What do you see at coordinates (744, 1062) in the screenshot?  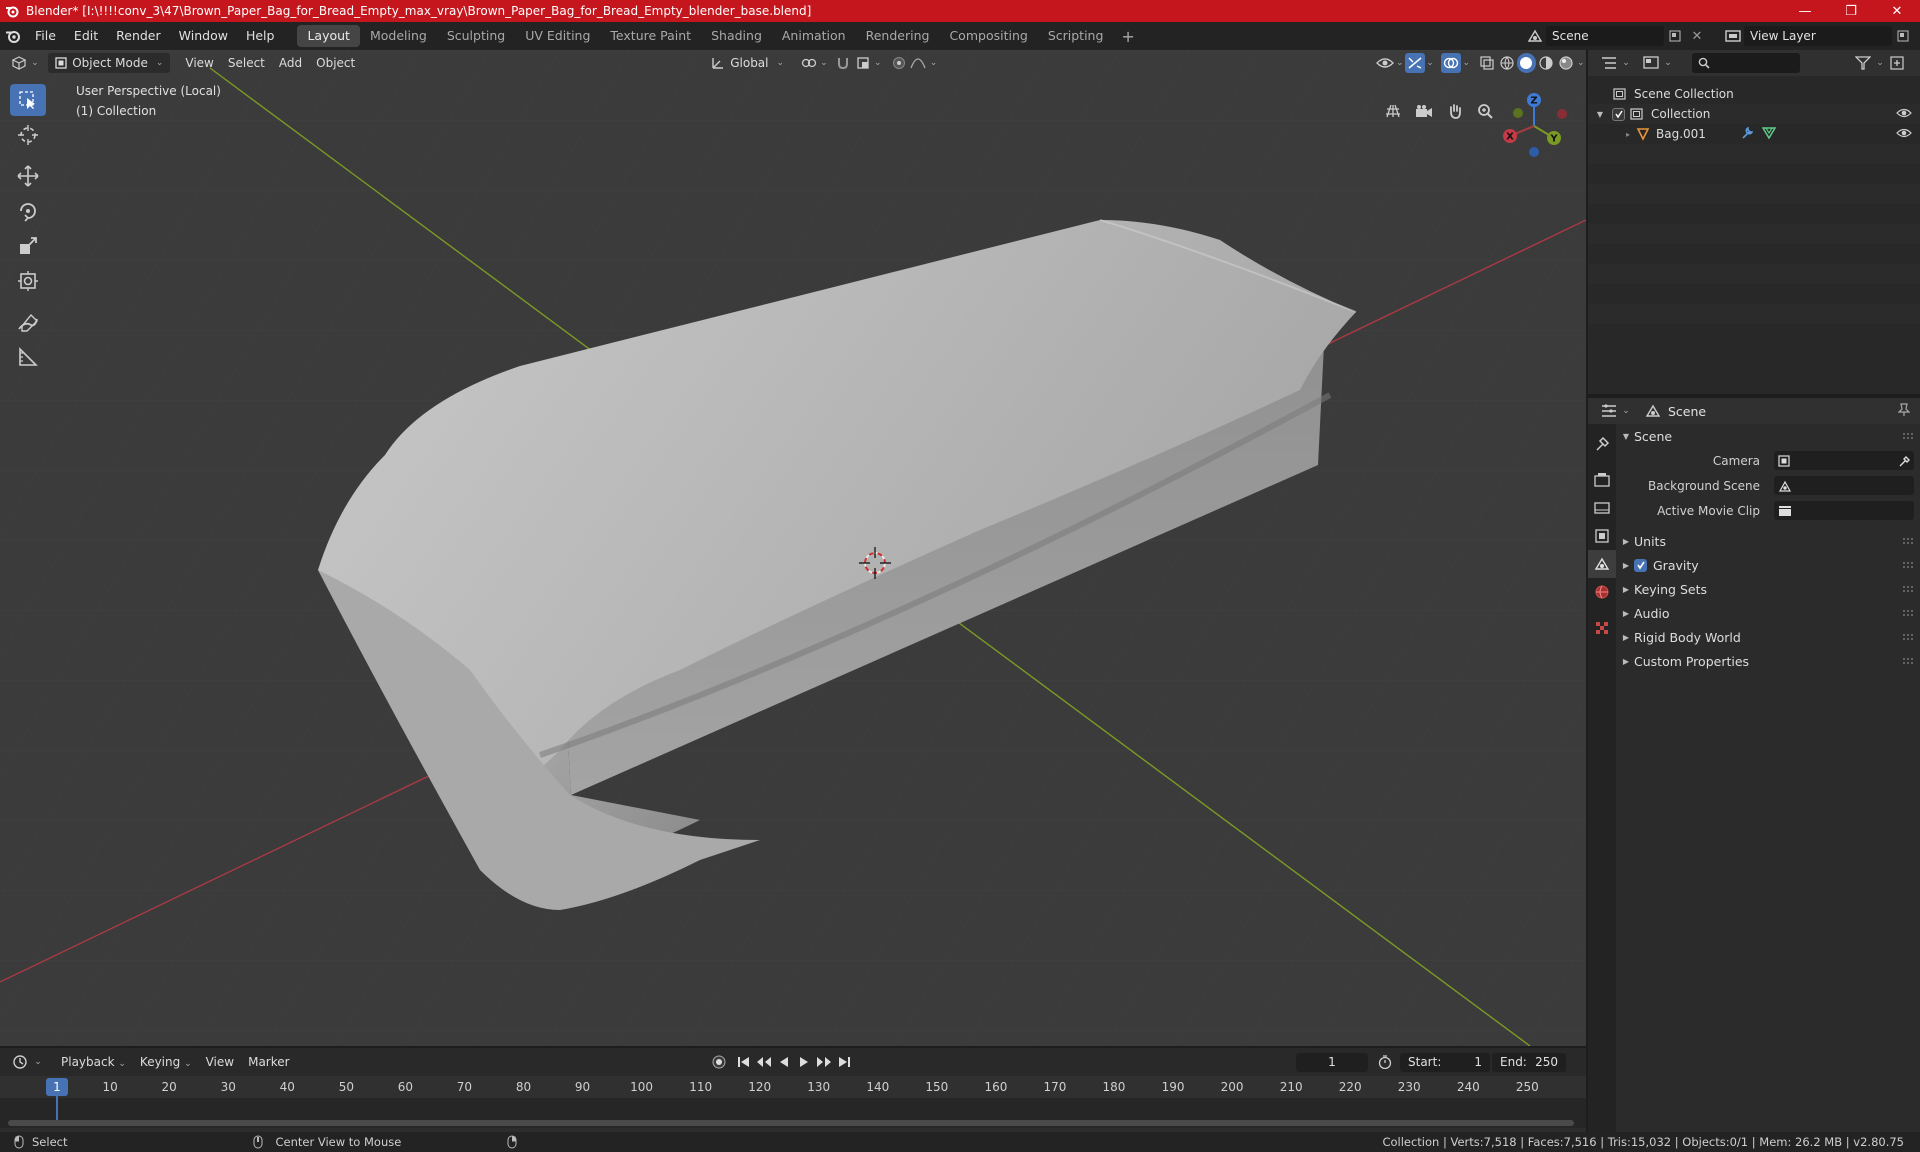 I see `jump-to-start-icon` at bounding box center [744, 1062].